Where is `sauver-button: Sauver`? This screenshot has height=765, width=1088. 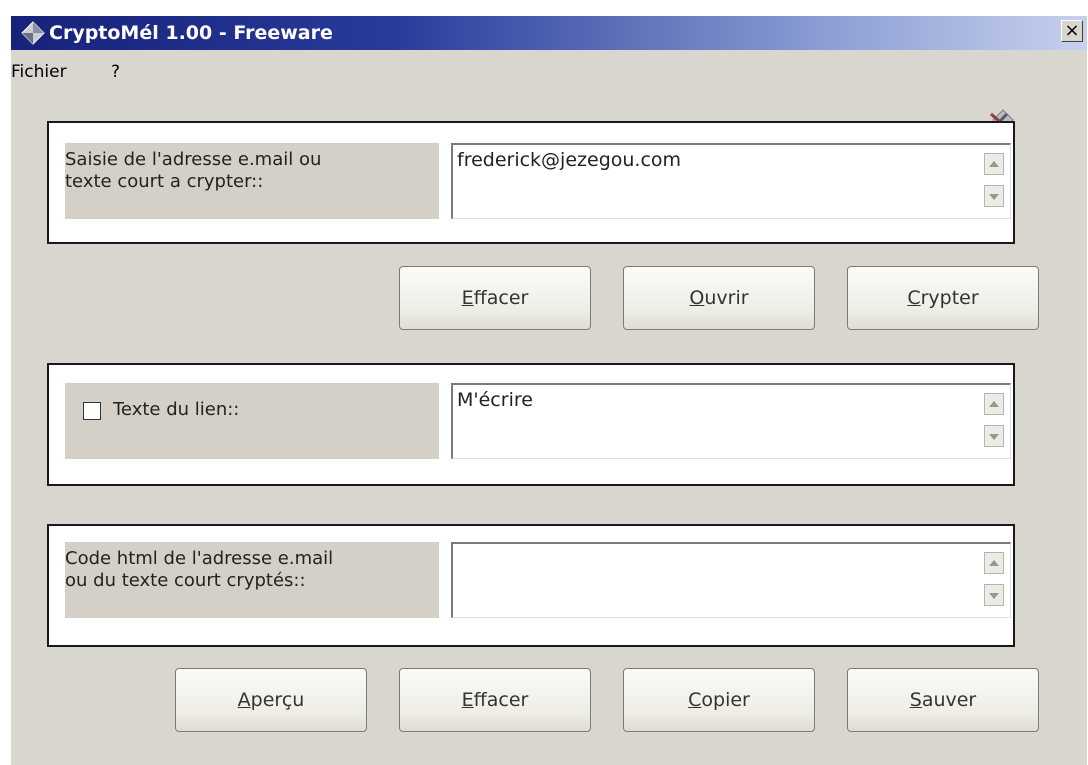 sauver-button: Sauver is located at coordinates (943, 700).